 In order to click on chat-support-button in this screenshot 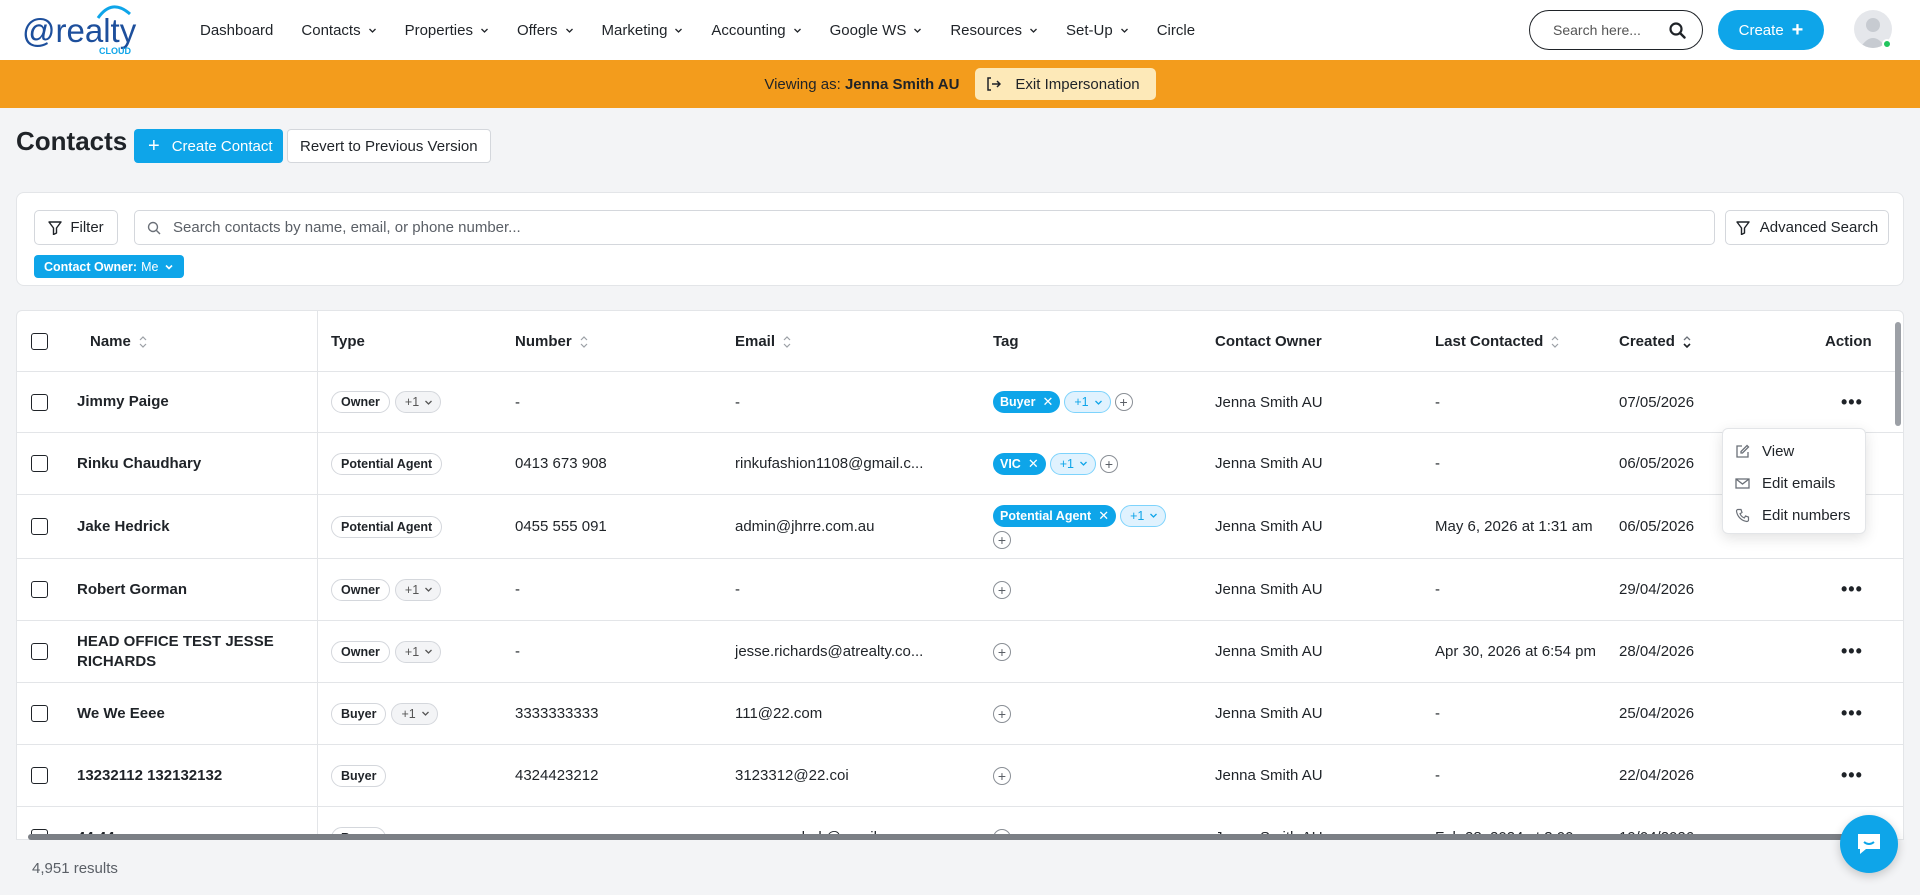, I will do `click(1869, 844)`.